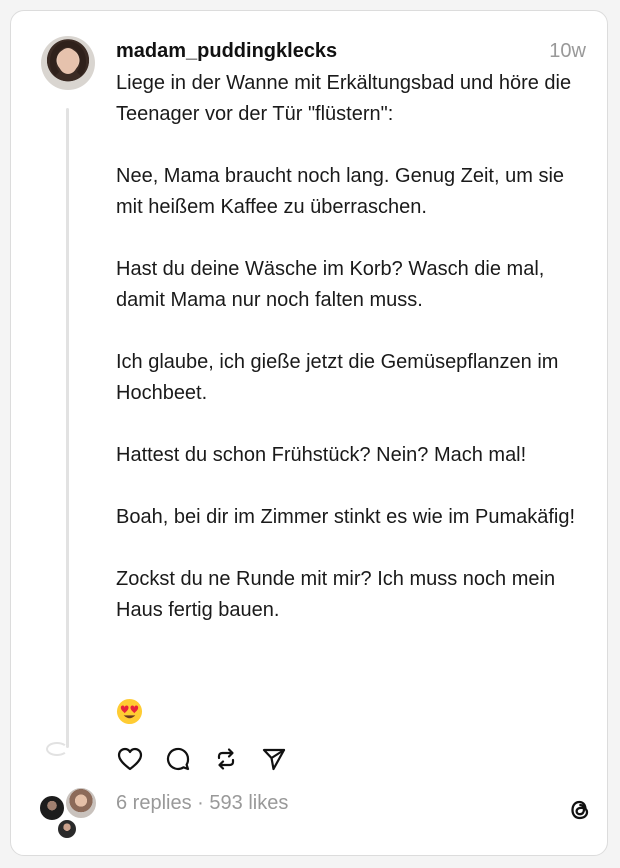 The image size is (620, 868). I want to click on avatar-face, so click(68, 61).